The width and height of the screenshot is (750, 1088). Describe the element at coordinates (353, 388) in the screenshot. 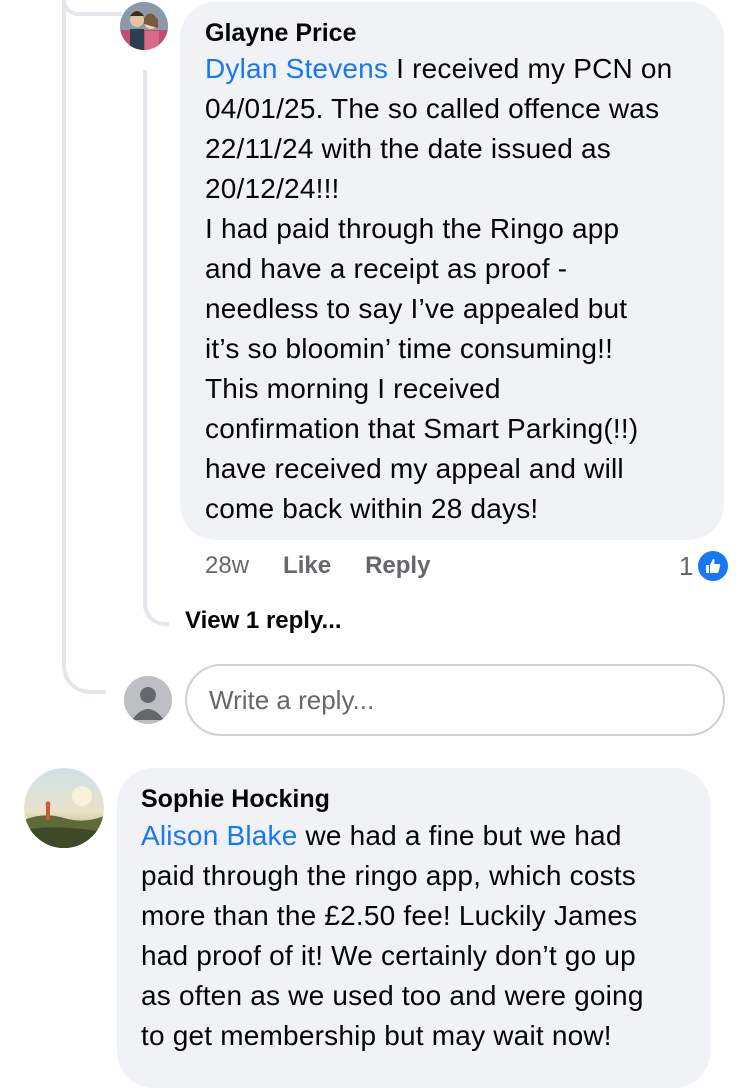

I see `comment-line: This morning I received` at that location.